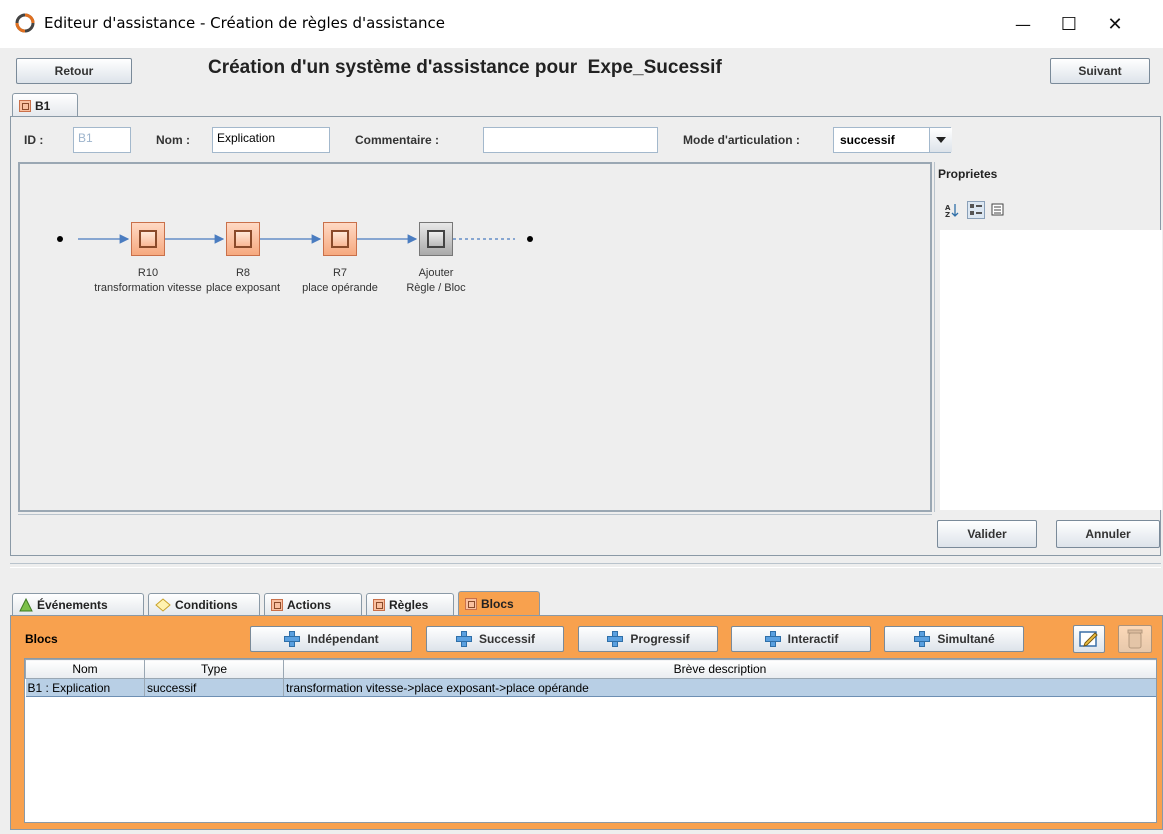  I want to click on add-simultane-label: Simultané, so click(966, 639).